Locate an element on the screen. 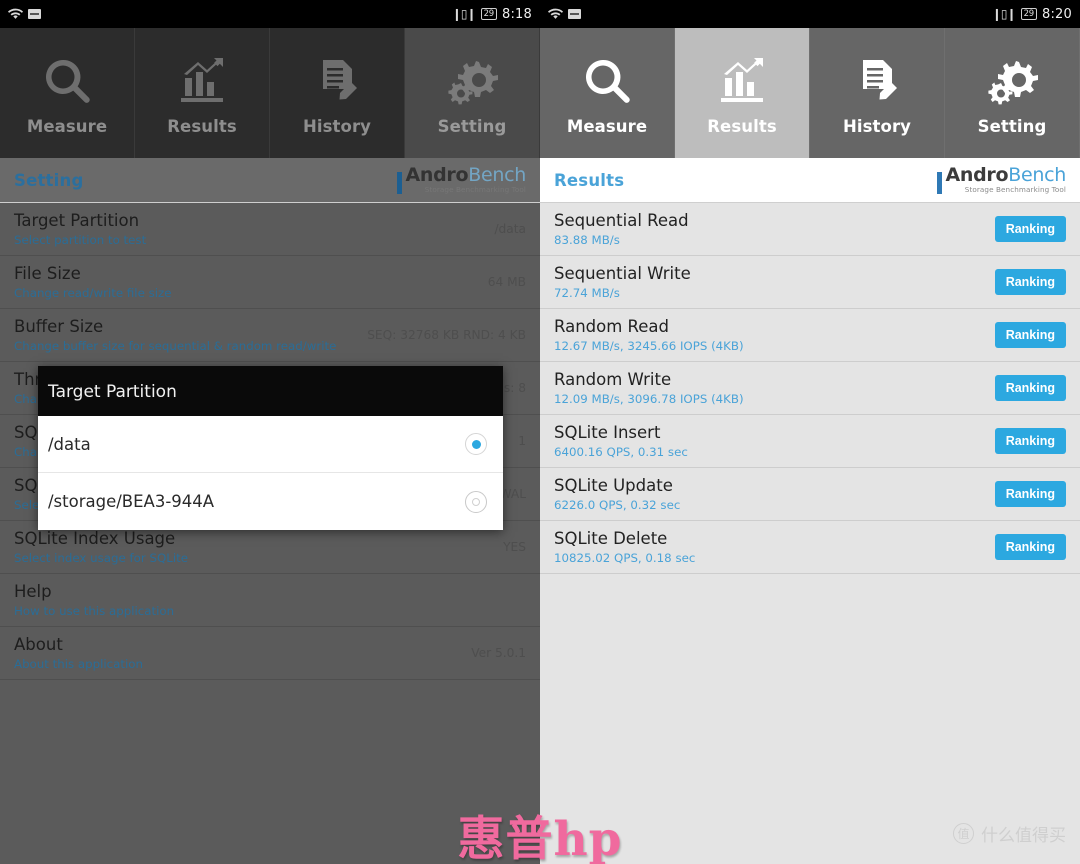 Image resolution: width=1080 pixels, height=864 pixels. setting-value: 64 MB is located at coordinates (506, 282).